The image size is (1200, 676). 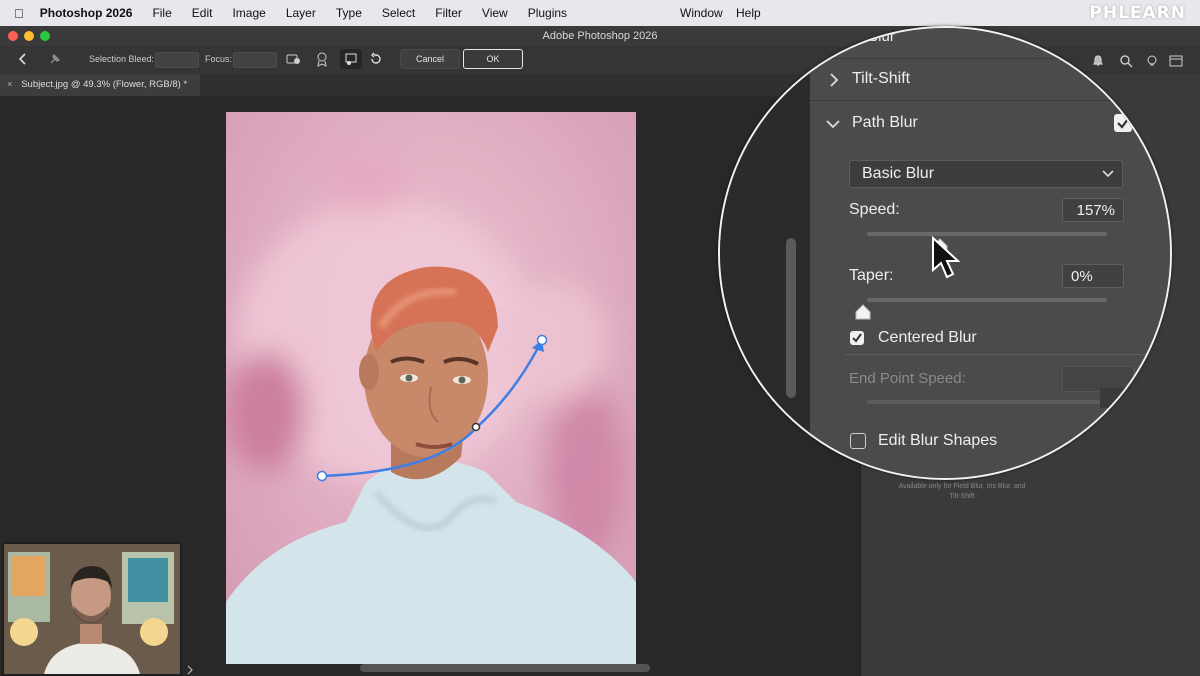 I want to click on edit-blur-shapes-label: Edit Blur Shapes, so click(x=937, y=441).